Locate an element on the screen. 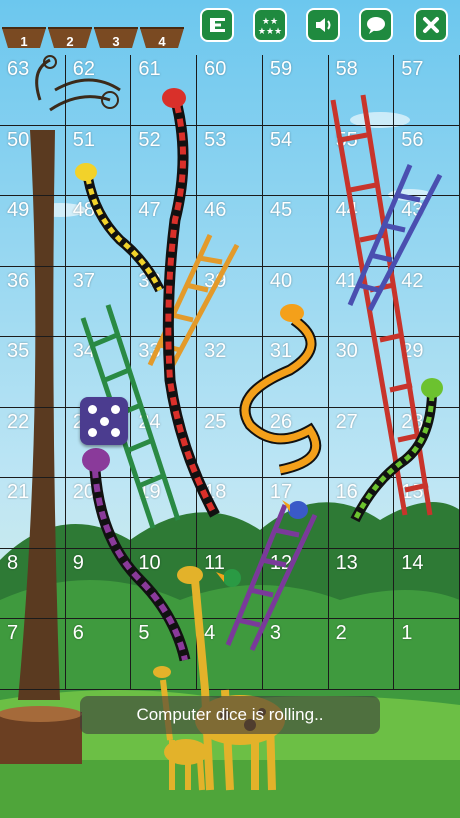 The image size is (460, 818). board-cell: 32 is located at coordinates (230, 372).